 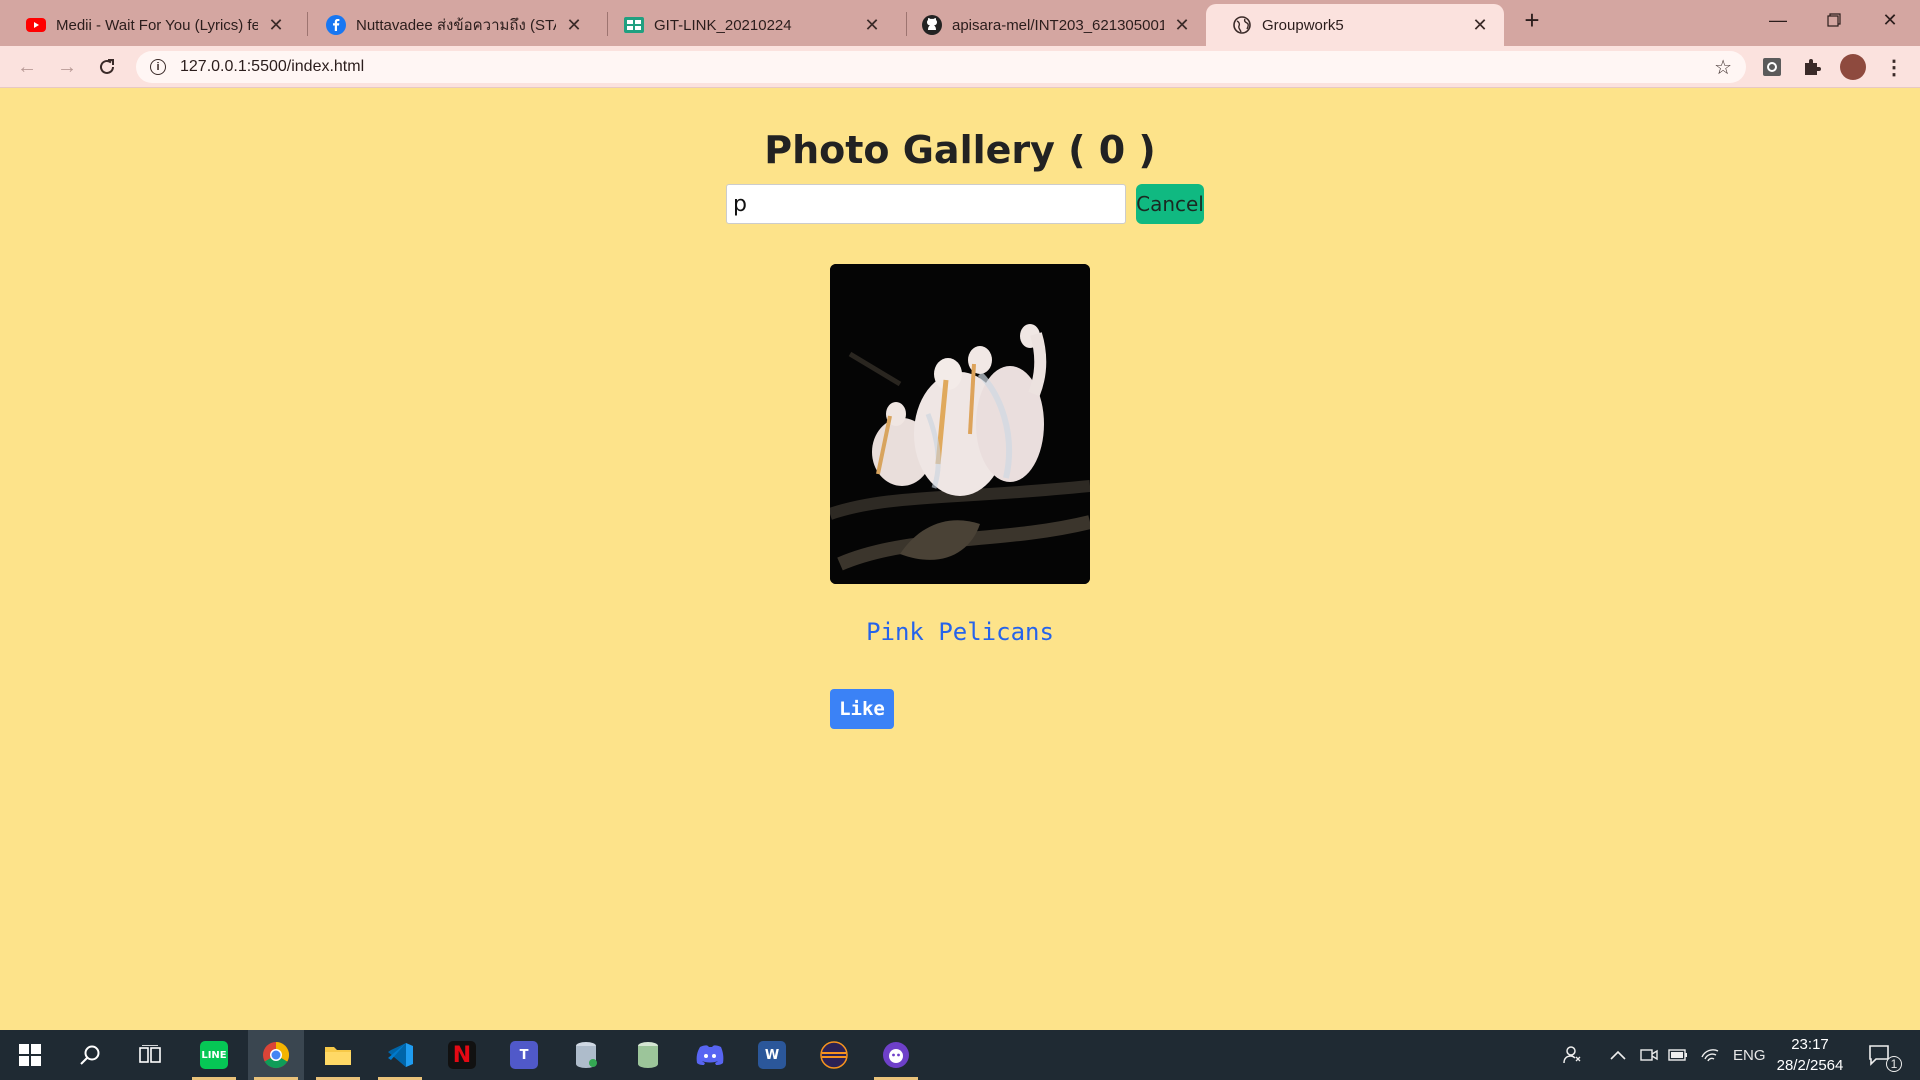 I want to click on extensions-puzzle-icon, so click(x=1812, y=67).